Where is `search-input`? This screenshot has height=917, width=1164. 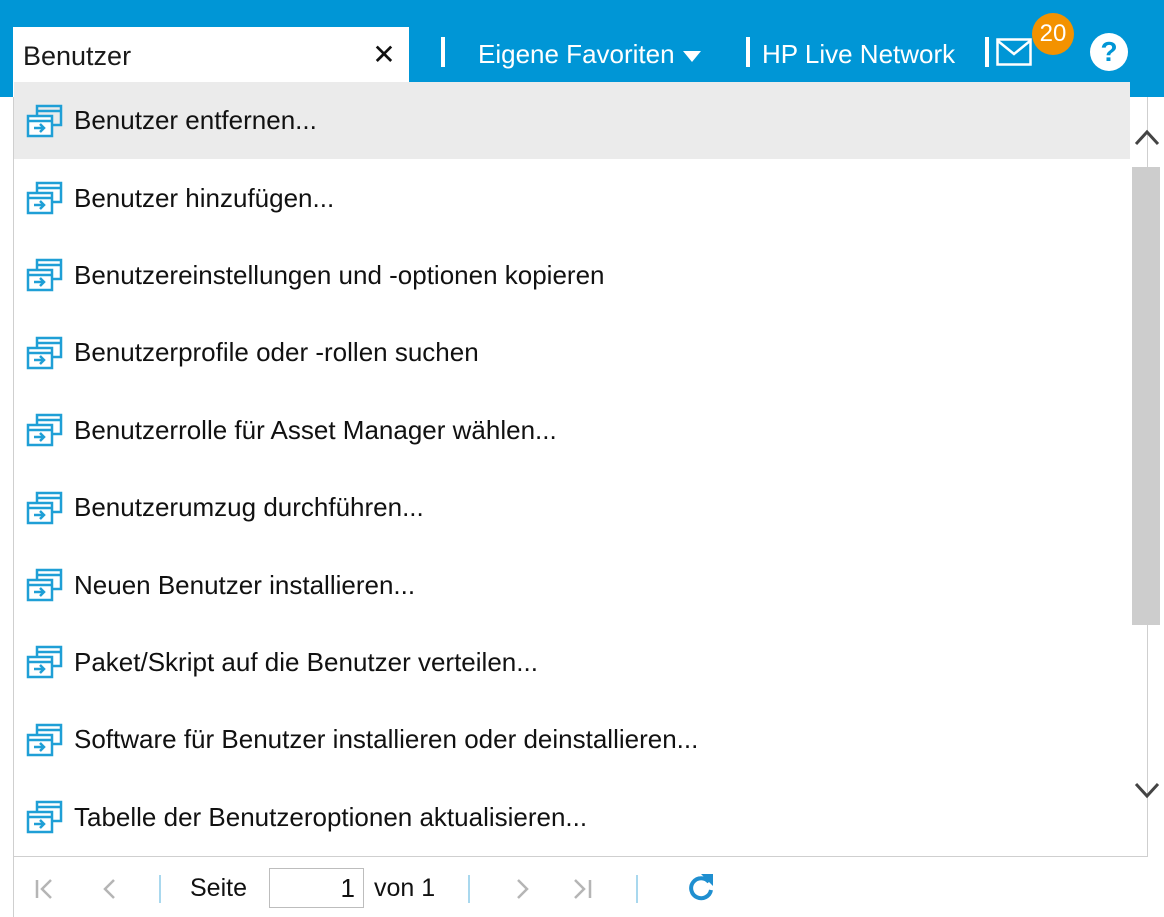 search-input is located at coordinates (188, 56).